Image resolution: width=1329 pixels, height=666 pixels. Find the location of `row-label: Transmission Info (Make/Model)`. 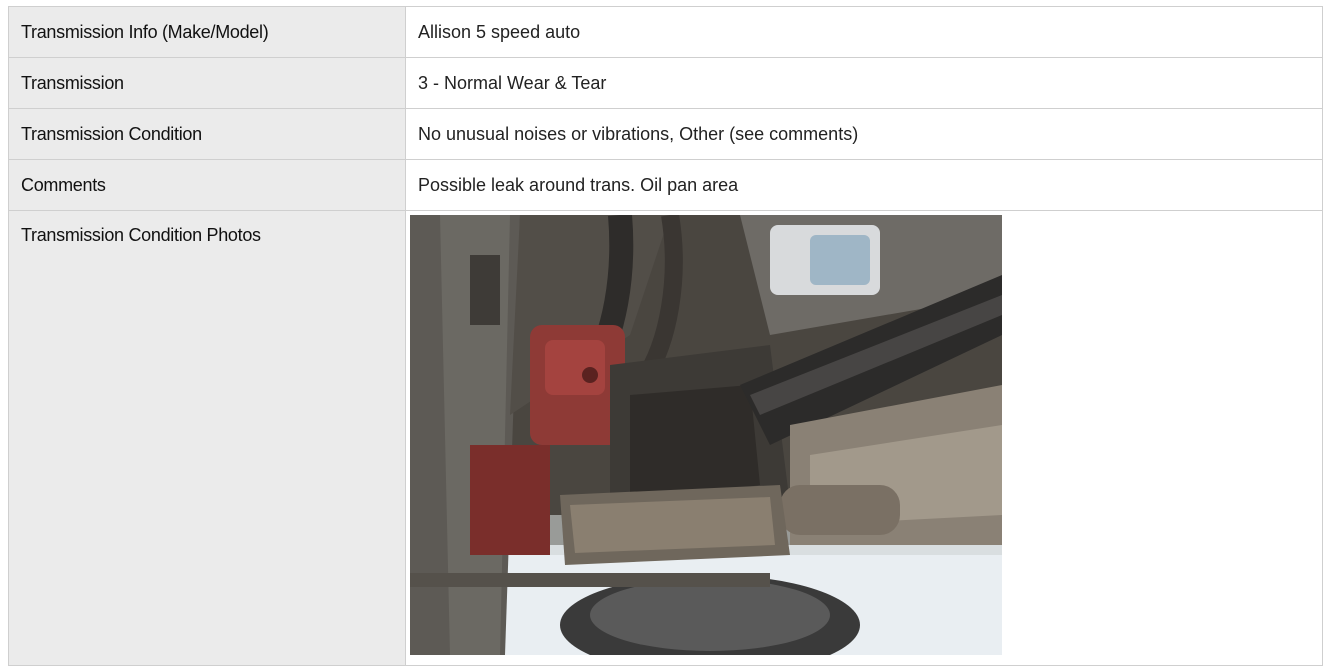

row-label: Transmission Info (Make/Model) is located at coordinates (207, 32).